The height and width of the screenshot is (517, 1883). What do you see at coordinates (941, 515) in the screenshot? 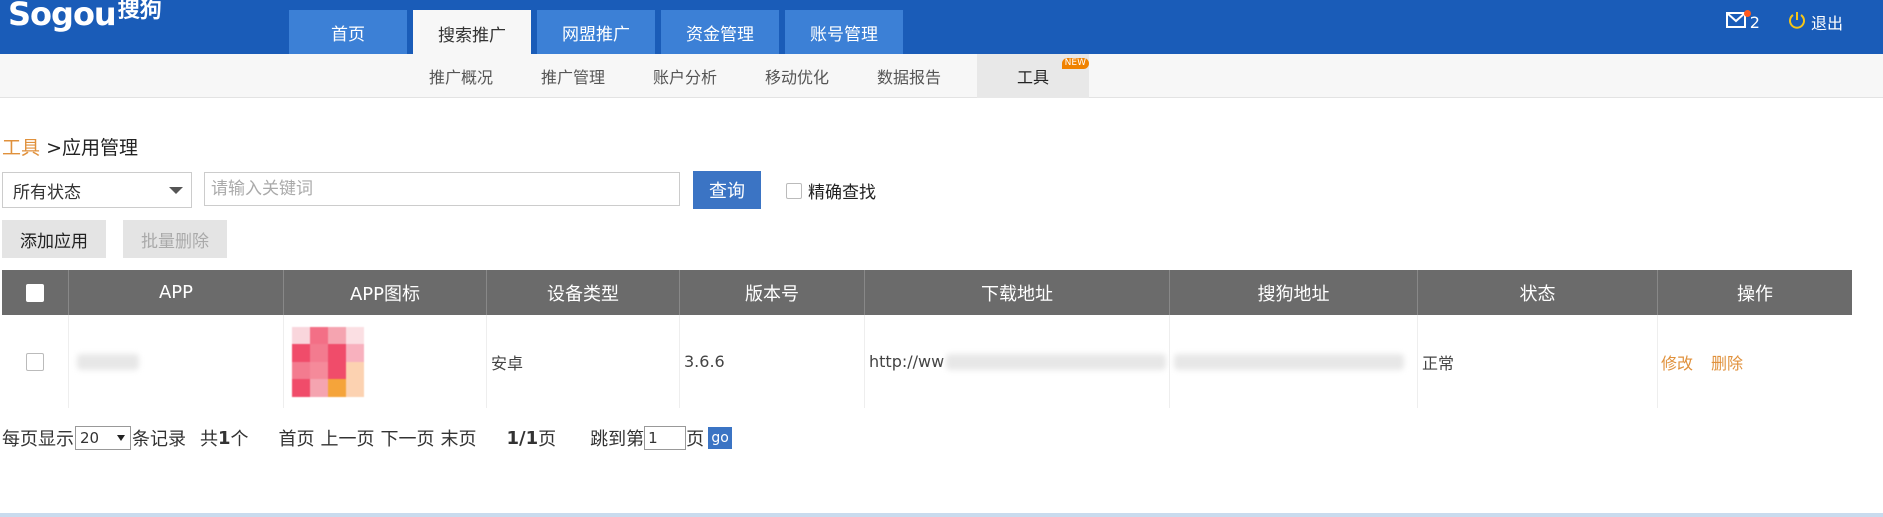
I see `bottom-divider` at bounding box center [941, 515].